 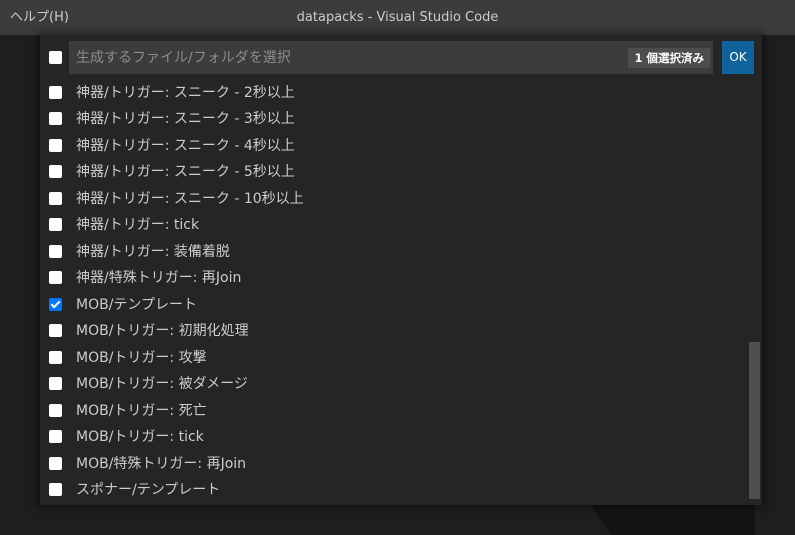 I want to click on item-label: 神器/トリガー: スニーク - 5秒以上, so click(x=185, y=172).